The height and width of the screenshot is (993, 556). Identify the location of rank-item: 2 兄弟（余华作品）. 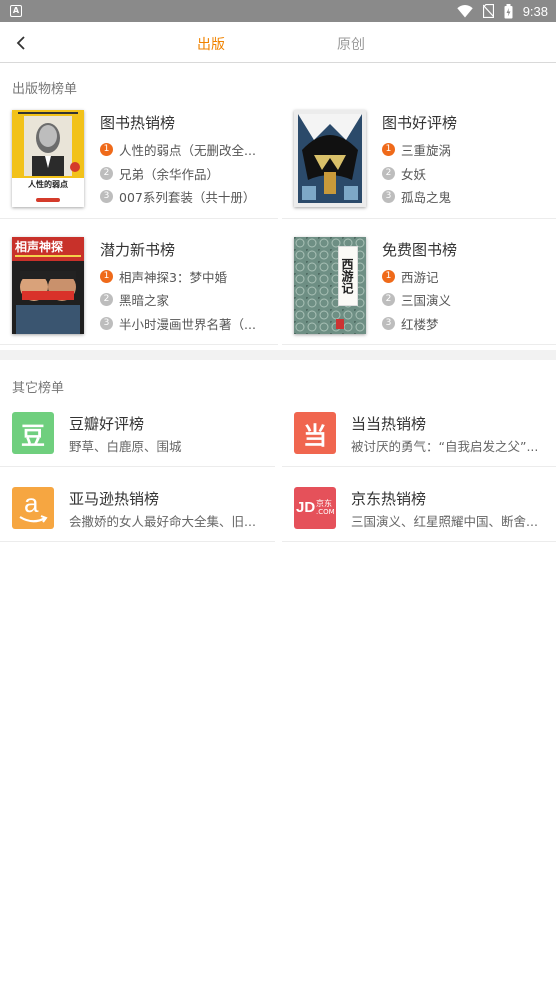
(187, 173).